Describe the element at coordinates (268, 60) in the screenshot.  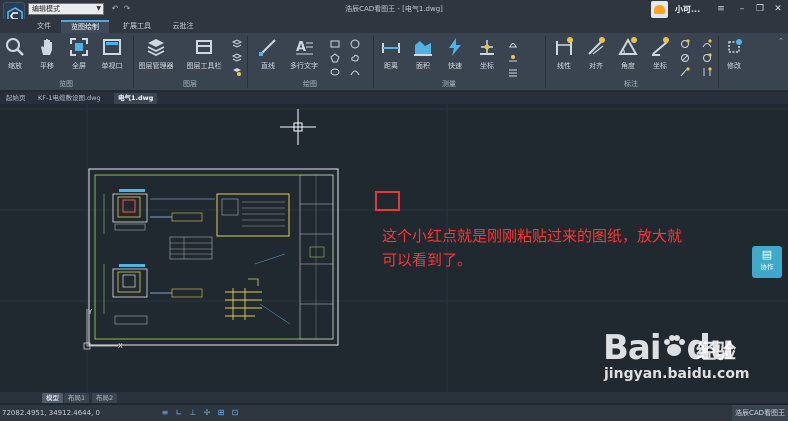
I see `line-button: 直线` at that location.